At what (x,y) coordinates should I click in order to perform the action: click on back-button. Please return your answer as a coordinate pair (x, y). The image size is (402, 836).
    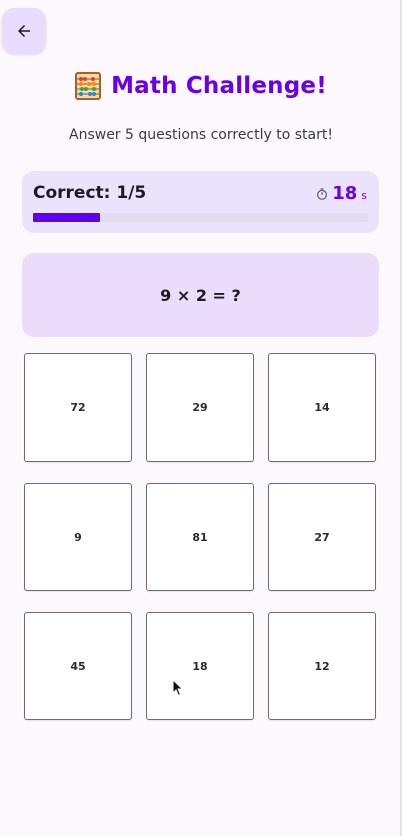
    Looking at the image, I should click on (24, 31).